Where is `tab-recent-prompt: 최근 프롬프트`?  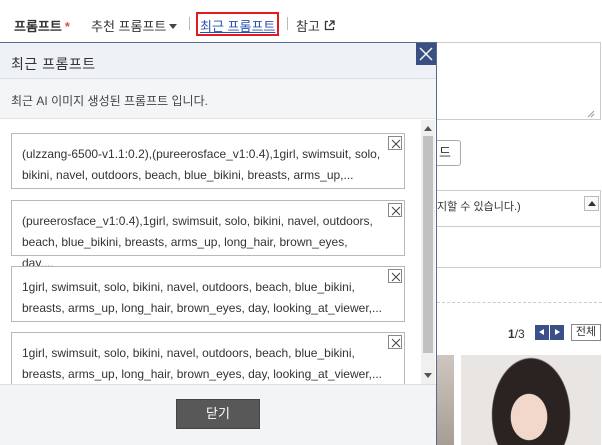 tab-recent-prompt: 최근 프롬프트 is located at coordinates (237, 25).